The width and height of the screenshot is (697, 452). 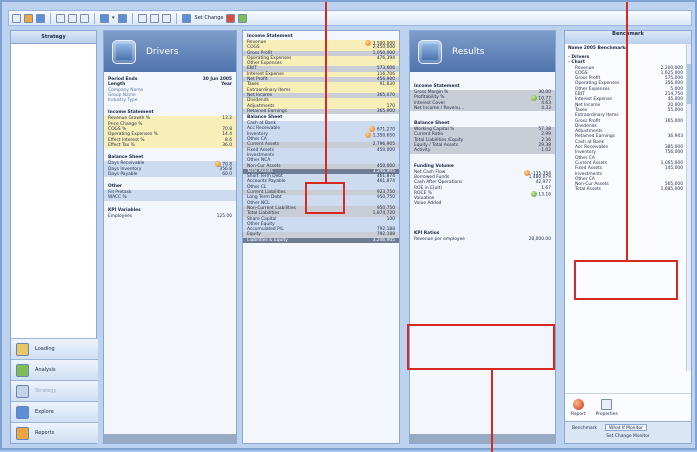 I want to click on window-icon, so click(x=166, y=18).